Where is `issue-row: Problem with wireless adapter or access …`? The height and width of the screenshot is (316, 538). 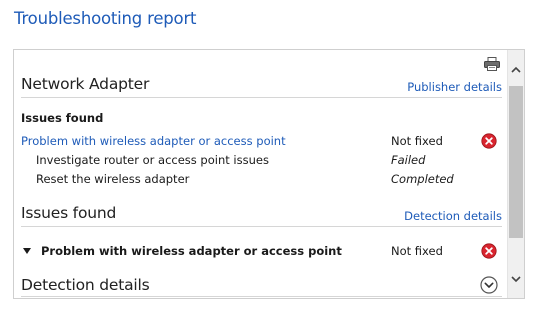
issue-row: Problem with wireless adapter or access … is located at coordinates (261, 252).